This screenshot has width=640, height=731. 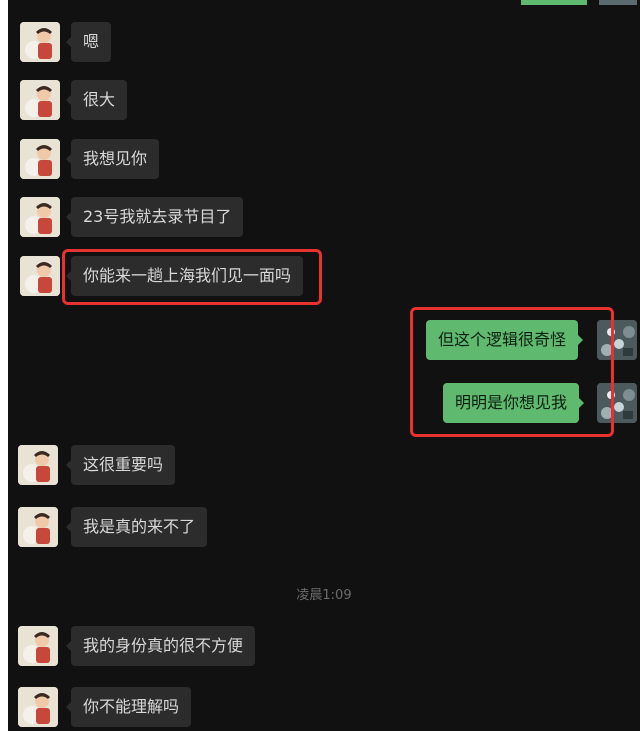 What do you see at coordinates (112, 159) in the screenshot?
I see `incoming-message: 我想见你` at bounding box center [112, 159].